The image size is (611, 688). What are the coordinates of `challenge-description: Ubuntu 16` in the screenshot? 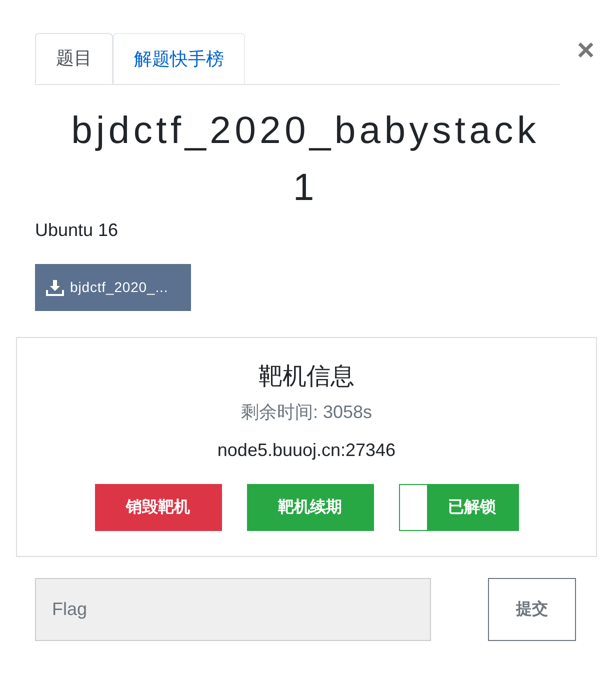 It's located at (77, 230).